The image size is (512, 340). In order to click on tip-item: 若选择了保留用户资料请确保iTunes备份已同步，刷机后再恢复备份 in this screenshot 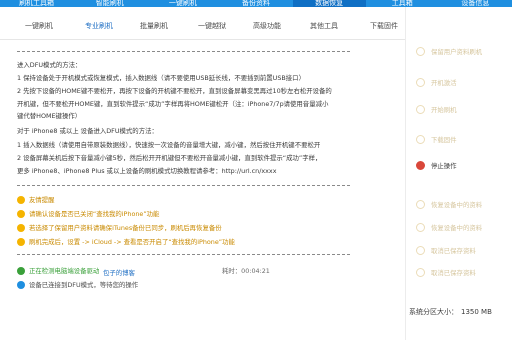, I will do `click(119, 227)`.